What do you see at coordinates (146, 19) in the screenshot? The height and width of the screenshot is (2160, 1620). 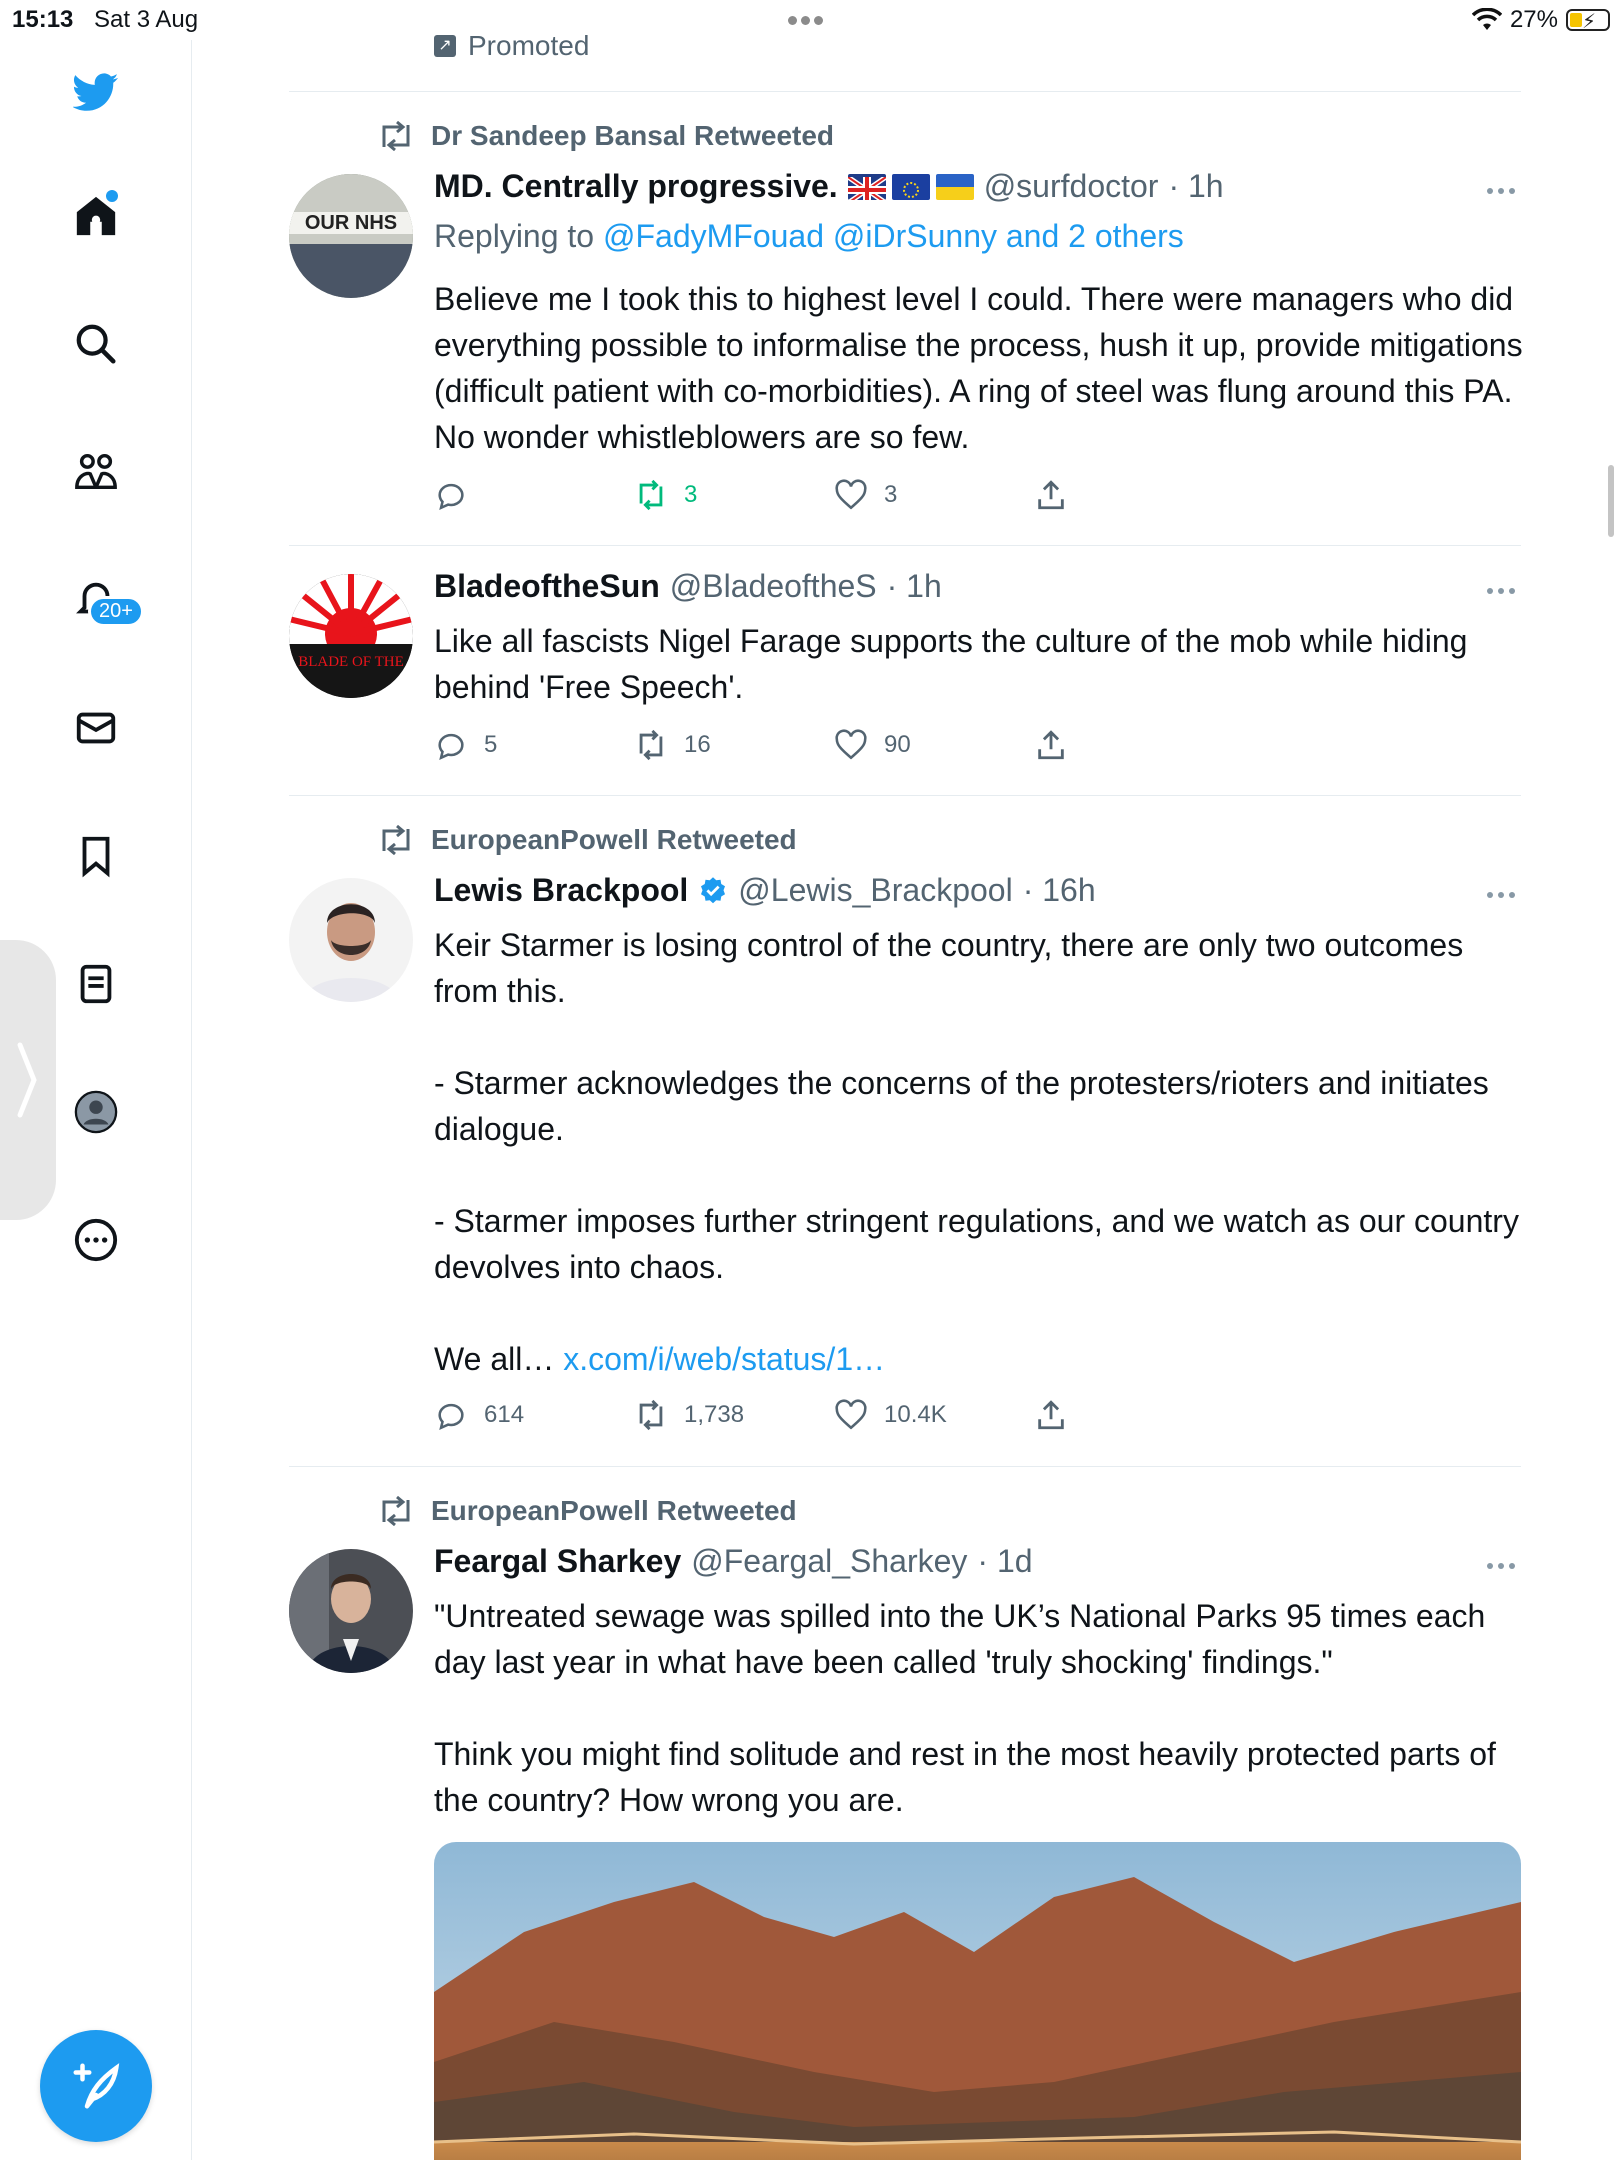 I see `status-date: Sat 3 Aug` at bounding box center [146, 19].